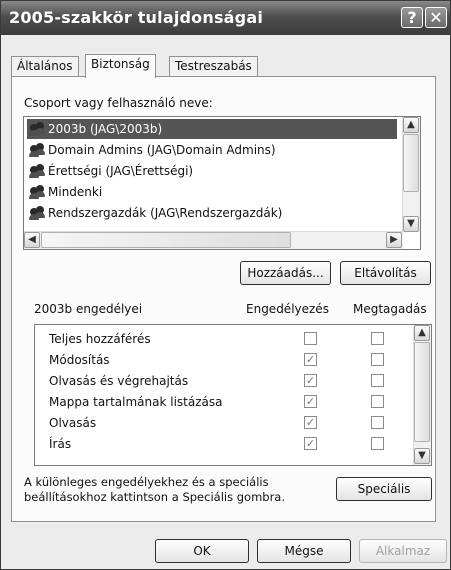 This screenshot has width=451, height=570. Describe the element at coordinates (212, 129) in the screenshot. I see `list-item: 2003b (JAG\2003b)` at that location.